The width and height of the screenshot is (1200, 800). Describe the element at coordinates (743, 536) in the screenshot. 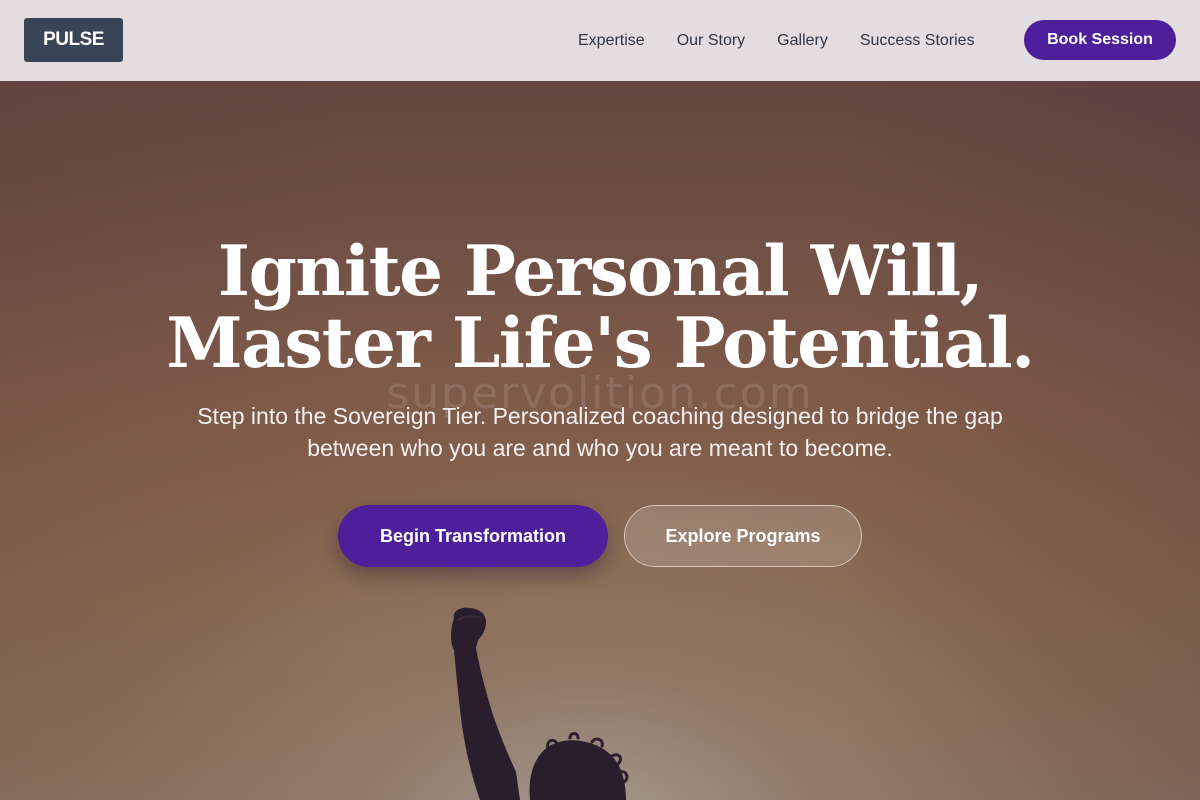

I see `explore-programs-button: Explore Programs` at that location.